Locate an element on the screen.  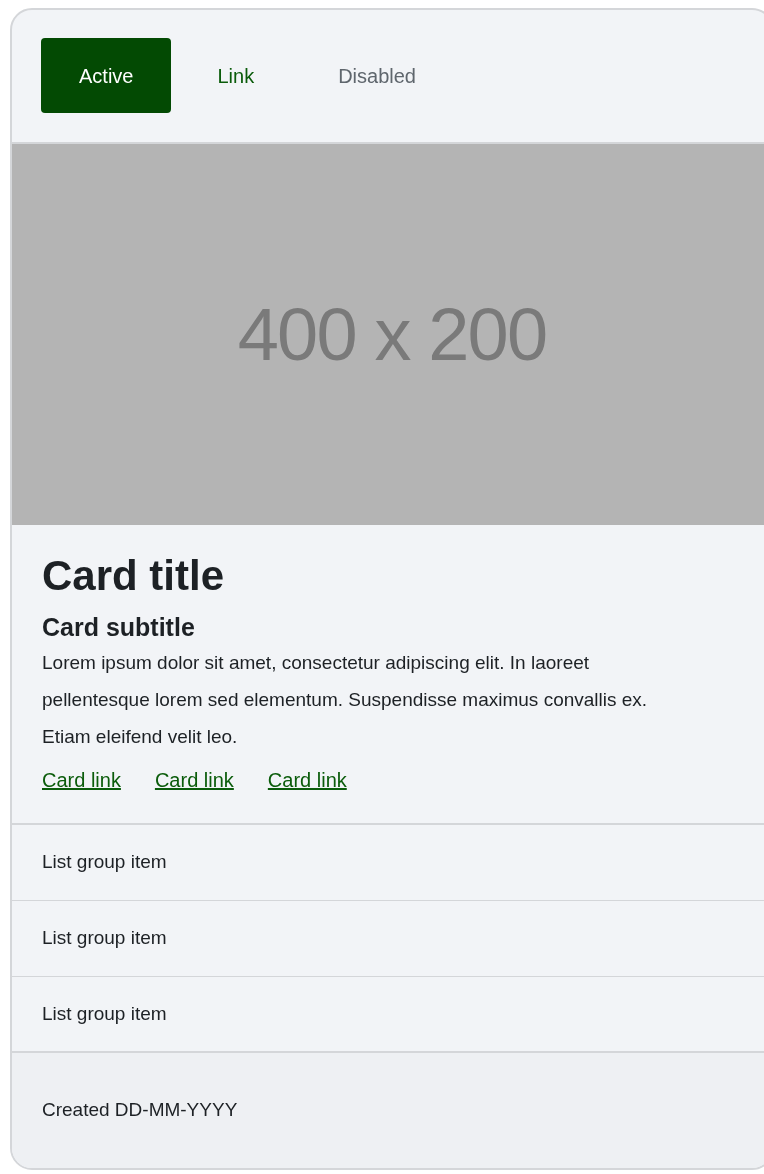
image-size-label: 400 x 200 is located at coordinates (392, 335).